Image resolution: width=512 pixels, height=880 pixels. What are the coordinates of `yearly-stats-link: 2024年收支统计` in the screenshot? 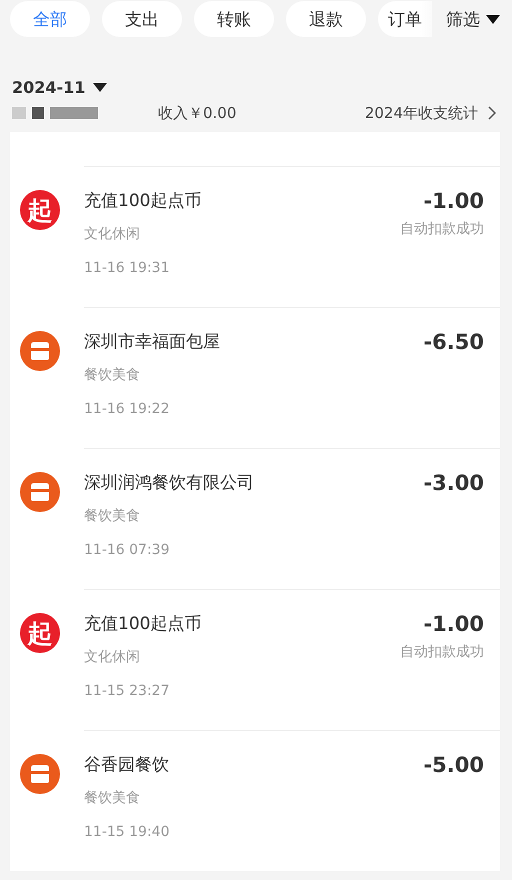 It's located at (430, 113).